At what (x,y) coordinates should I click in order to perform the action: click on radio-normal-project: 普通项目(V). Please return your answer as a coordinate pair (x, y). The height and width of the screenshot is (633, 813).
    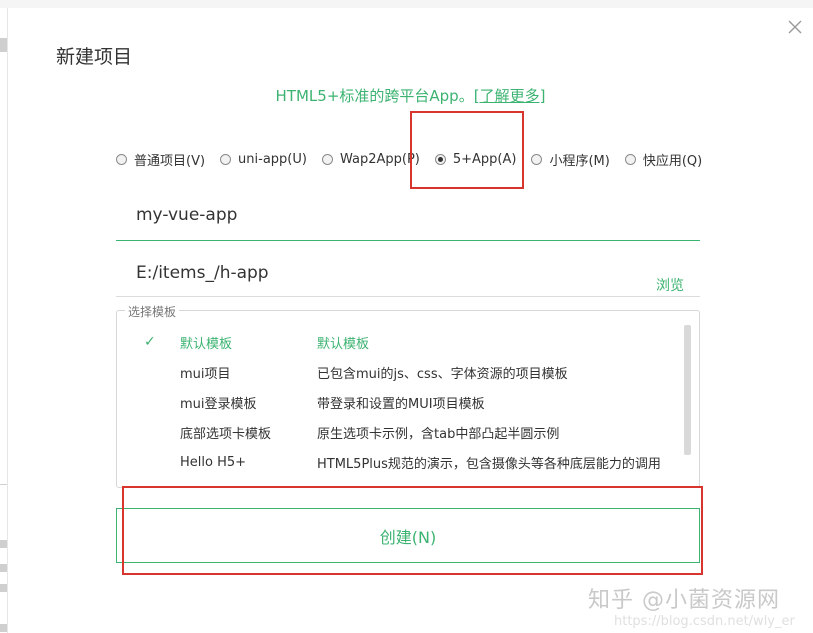
    Looking at the image, I should click on (160, 159).